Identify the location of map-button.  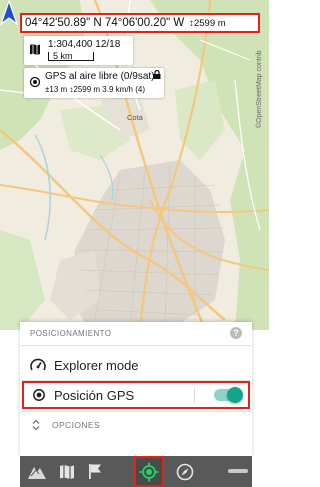
(67, 471).